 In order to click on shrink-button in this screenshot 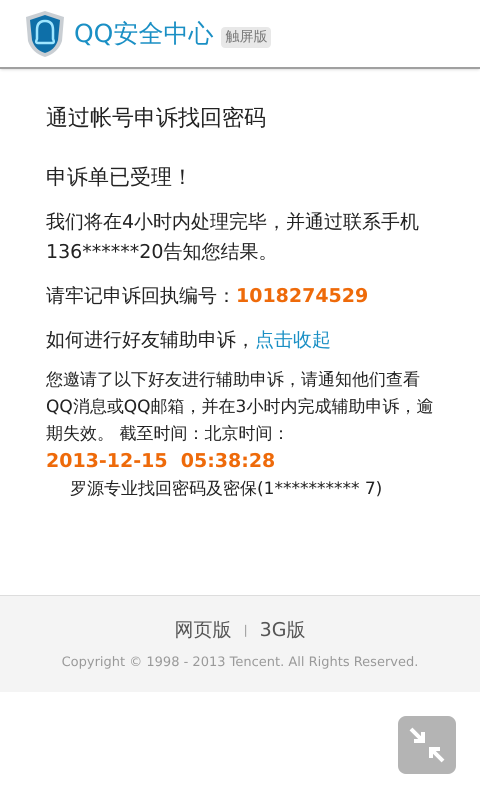, I will do `click(427, 745)`.